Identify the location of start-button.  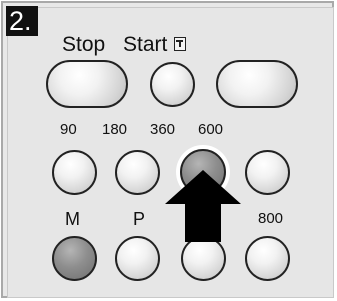
(172, 84).